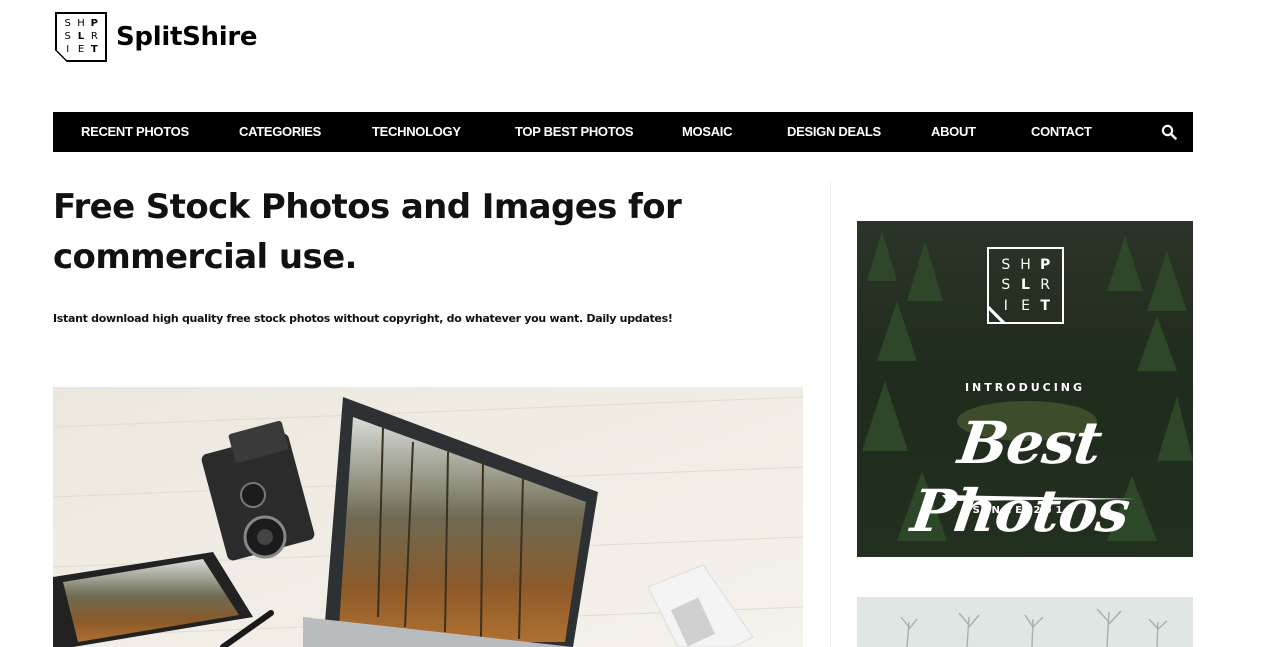 This screenshot has width=1261, height=647. What do you see at coordinates (1039, 498) in the screenshot?
I see `promo-brush-stroke` at bounding box center [1039, 498].